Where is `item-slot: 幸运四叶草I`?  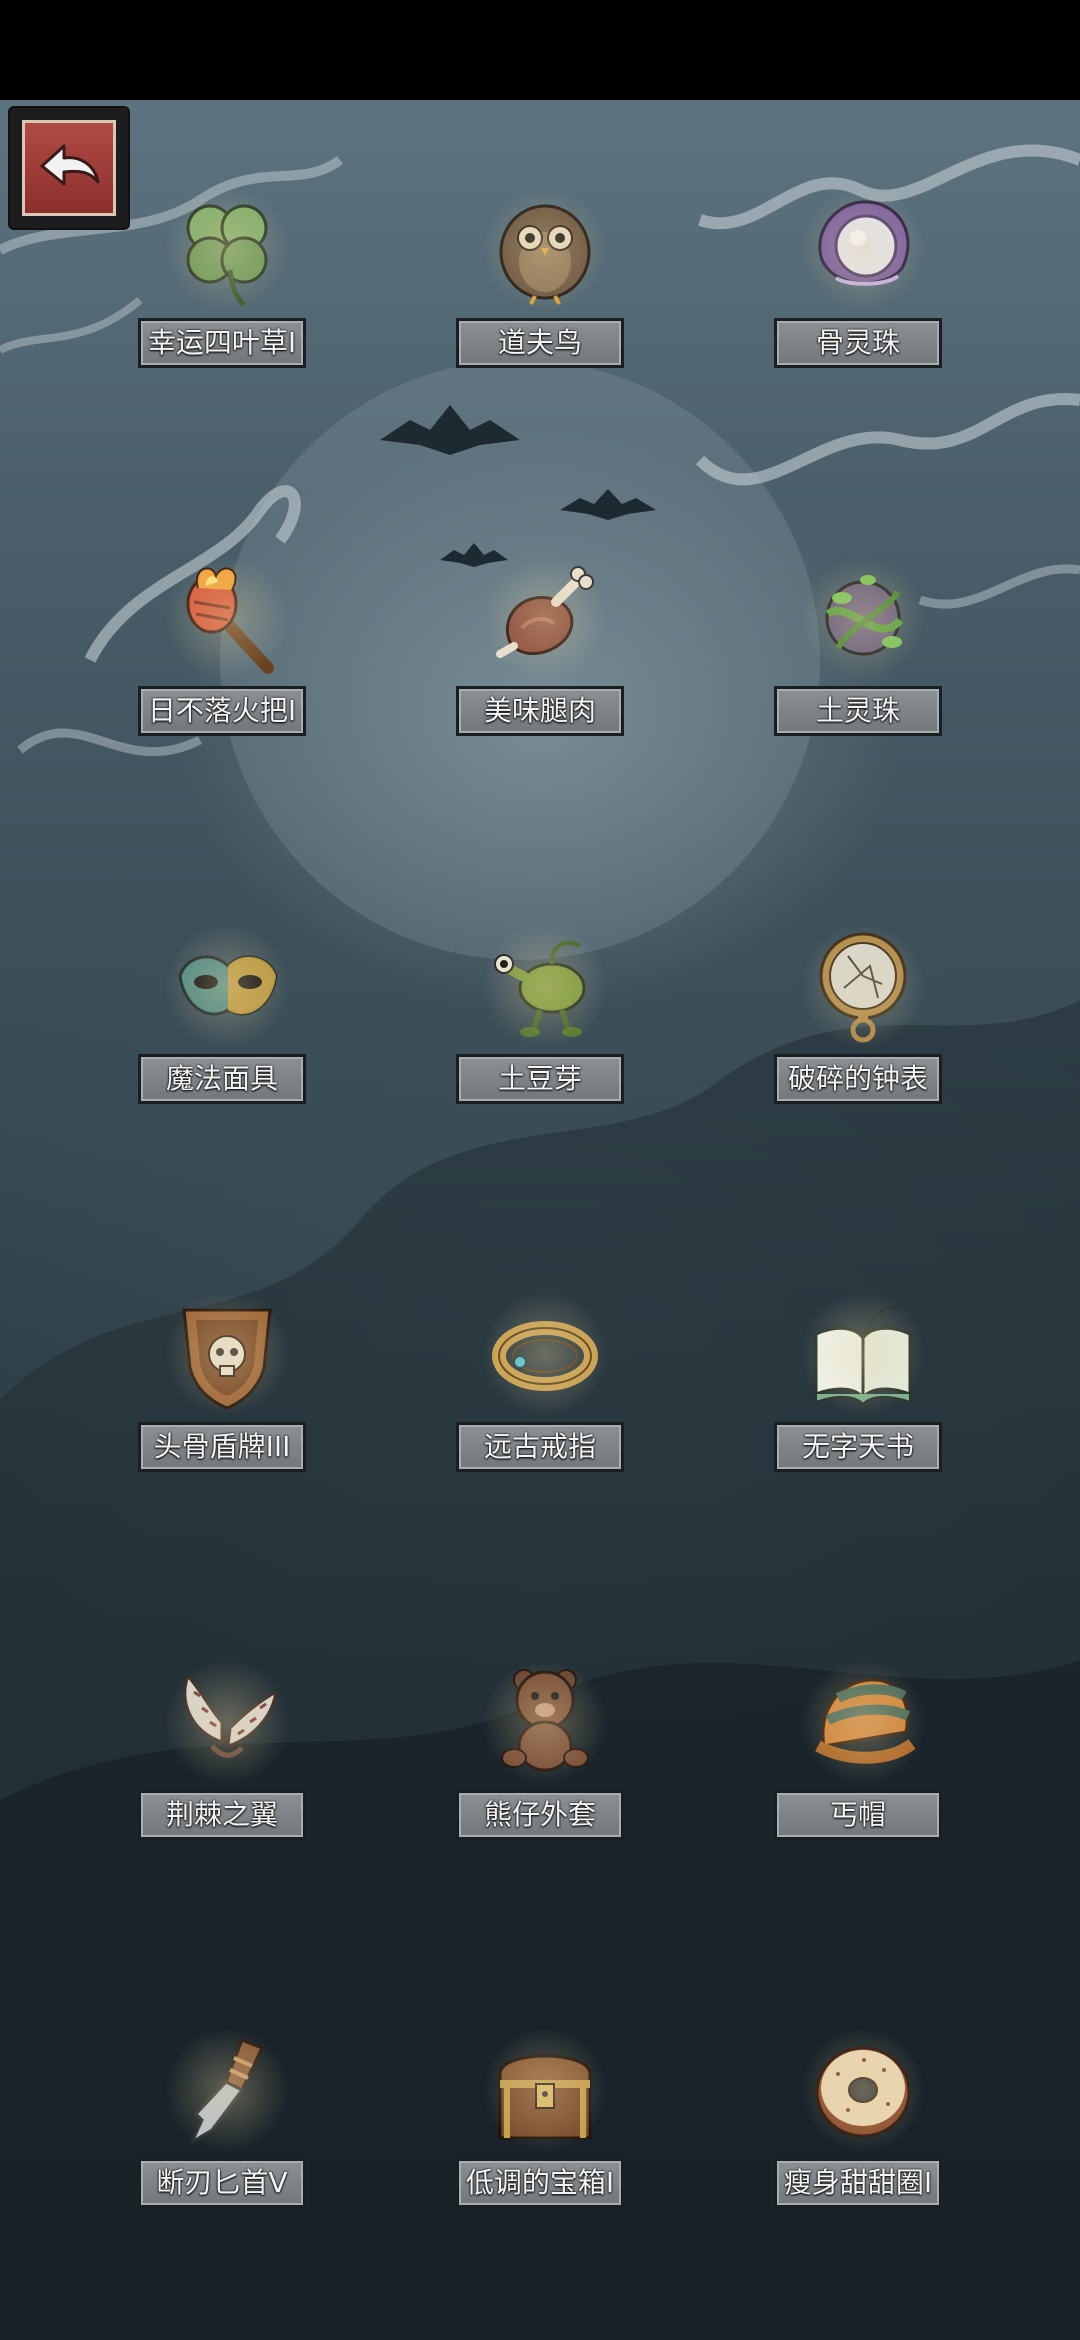
item-slot: 幸运四叶草I is located at coordinates (222, 300).